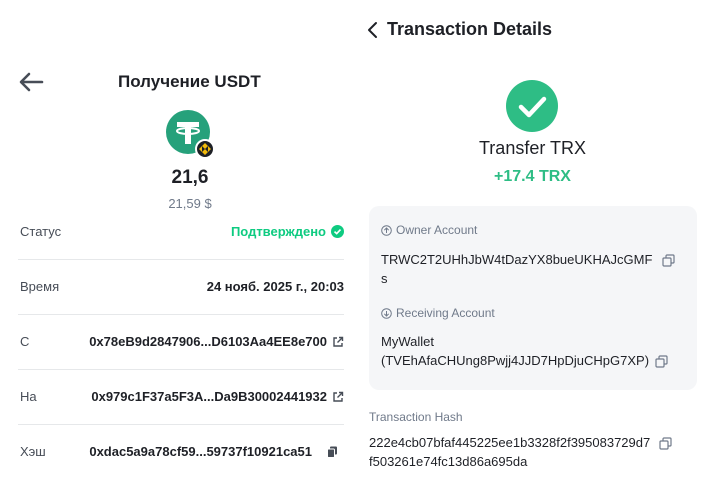 The width and height of the screenshot is (701, 480). I want to click on from-label: С, so click(25, 341).